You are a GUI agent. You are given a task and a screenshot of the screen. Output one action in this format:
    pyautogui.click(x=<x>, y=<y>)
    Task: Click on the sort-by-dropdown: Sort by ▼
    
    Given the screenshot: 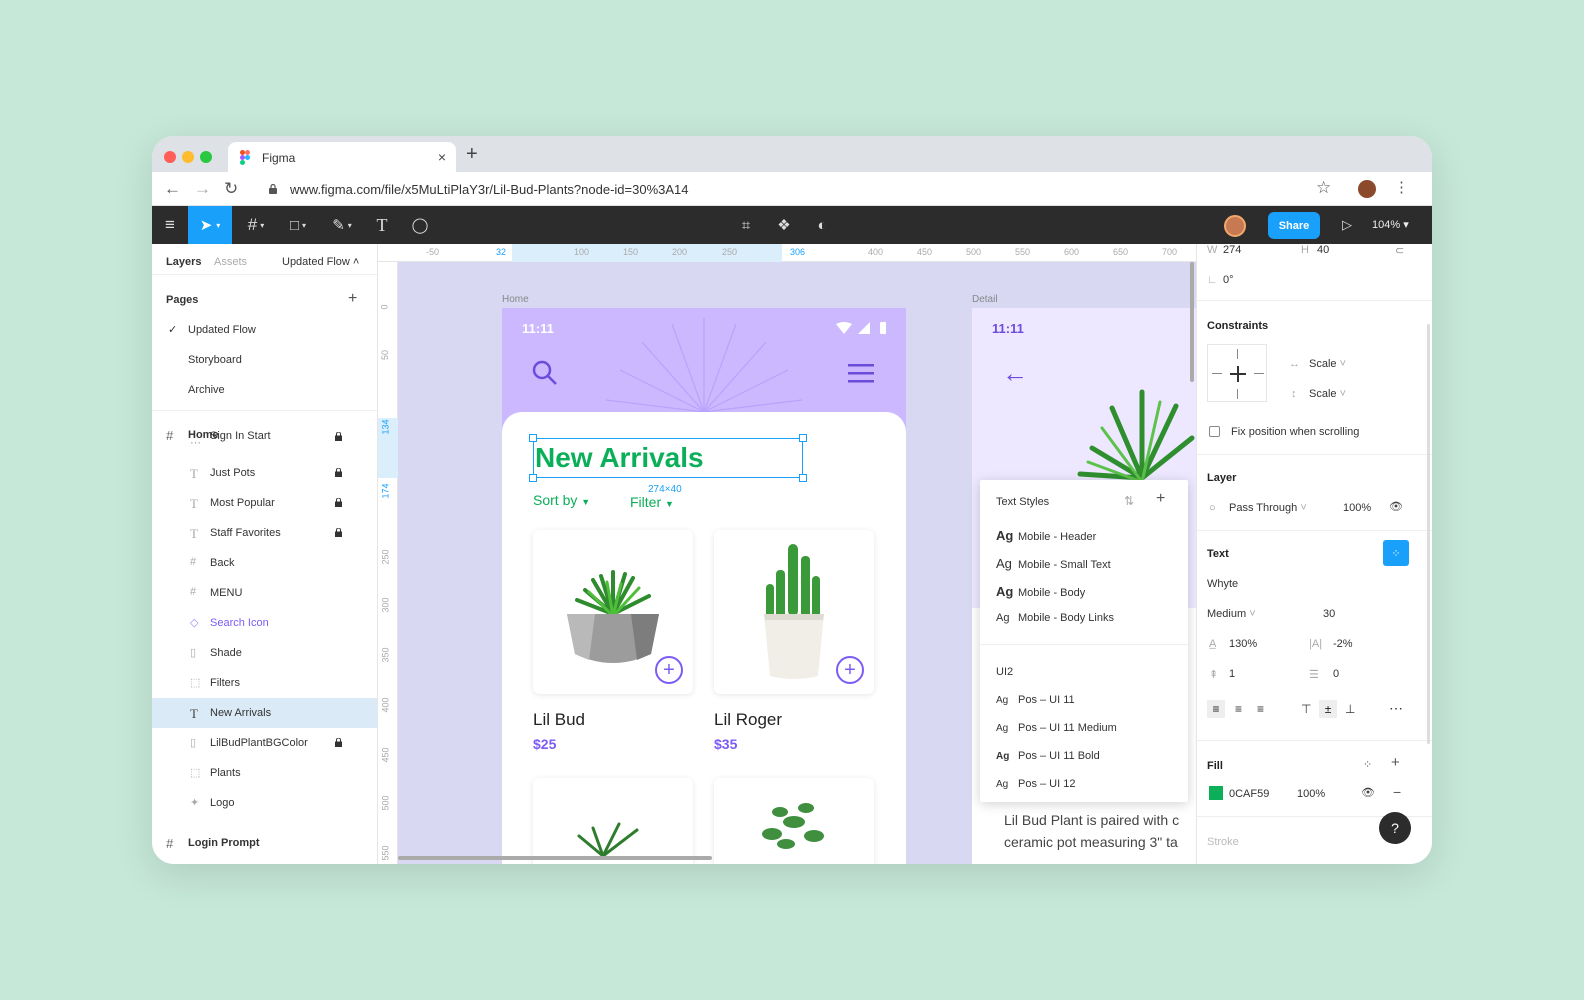 What is the action you would take?
    pyautogui.click(x=561, y=500)
    